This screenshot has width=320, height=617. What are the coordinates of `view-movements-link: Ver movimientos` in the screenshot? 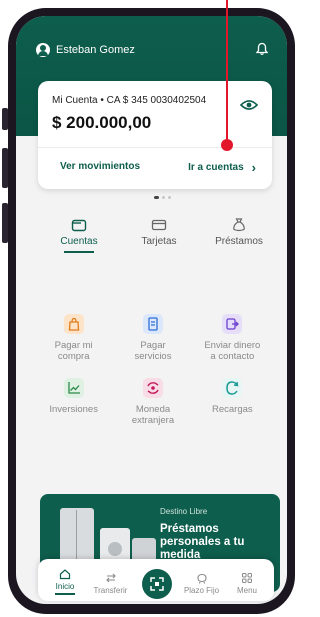 It's located at (100, 166).